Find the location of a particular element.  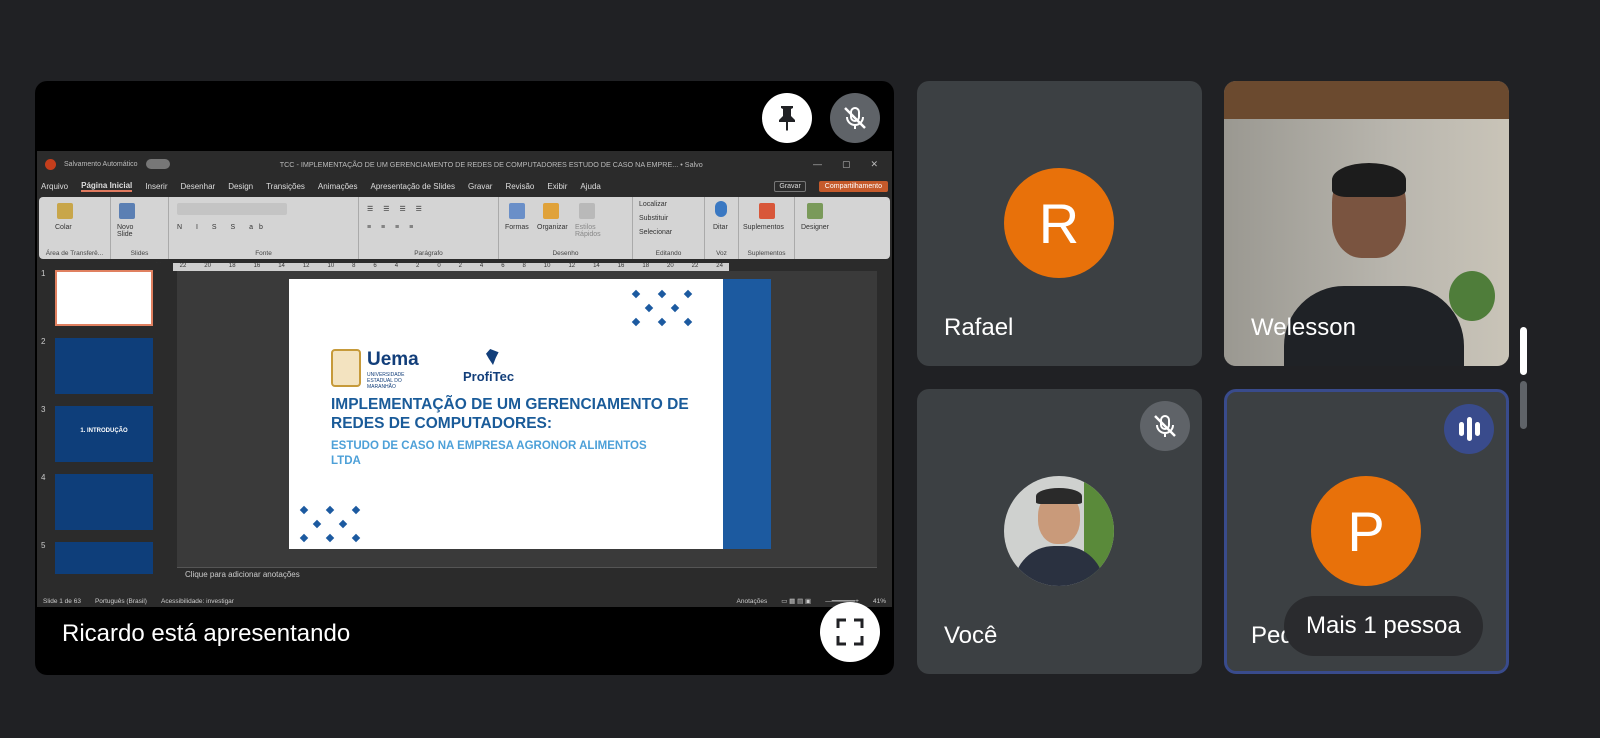

ruler-tick: 4 is located at coordinates (481, 266).